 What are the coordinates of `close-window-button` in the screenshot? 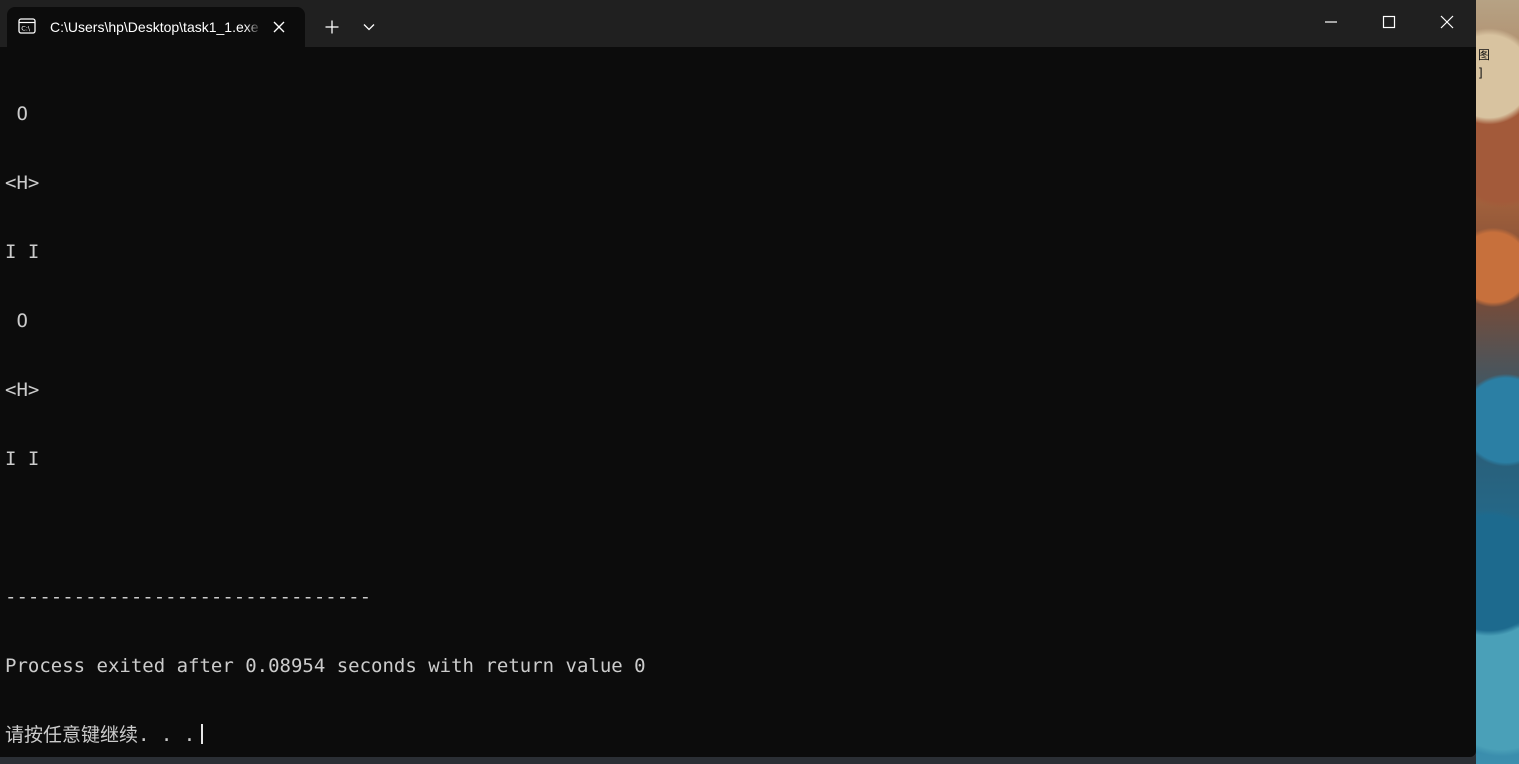 It's located at (1447, 22).